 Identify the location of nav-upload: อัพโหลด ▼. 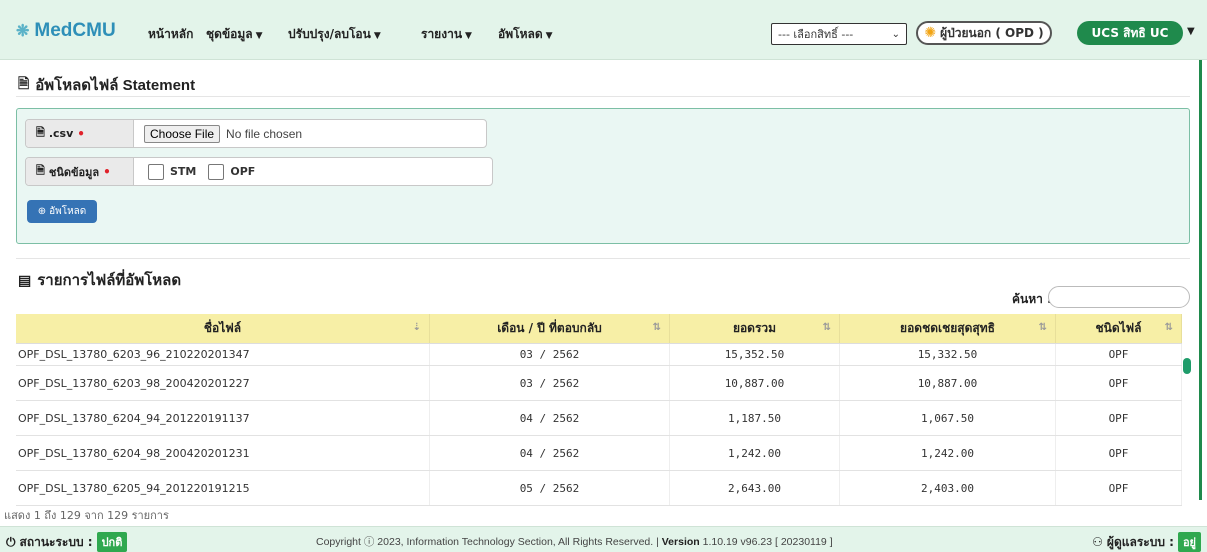
(525, 34).